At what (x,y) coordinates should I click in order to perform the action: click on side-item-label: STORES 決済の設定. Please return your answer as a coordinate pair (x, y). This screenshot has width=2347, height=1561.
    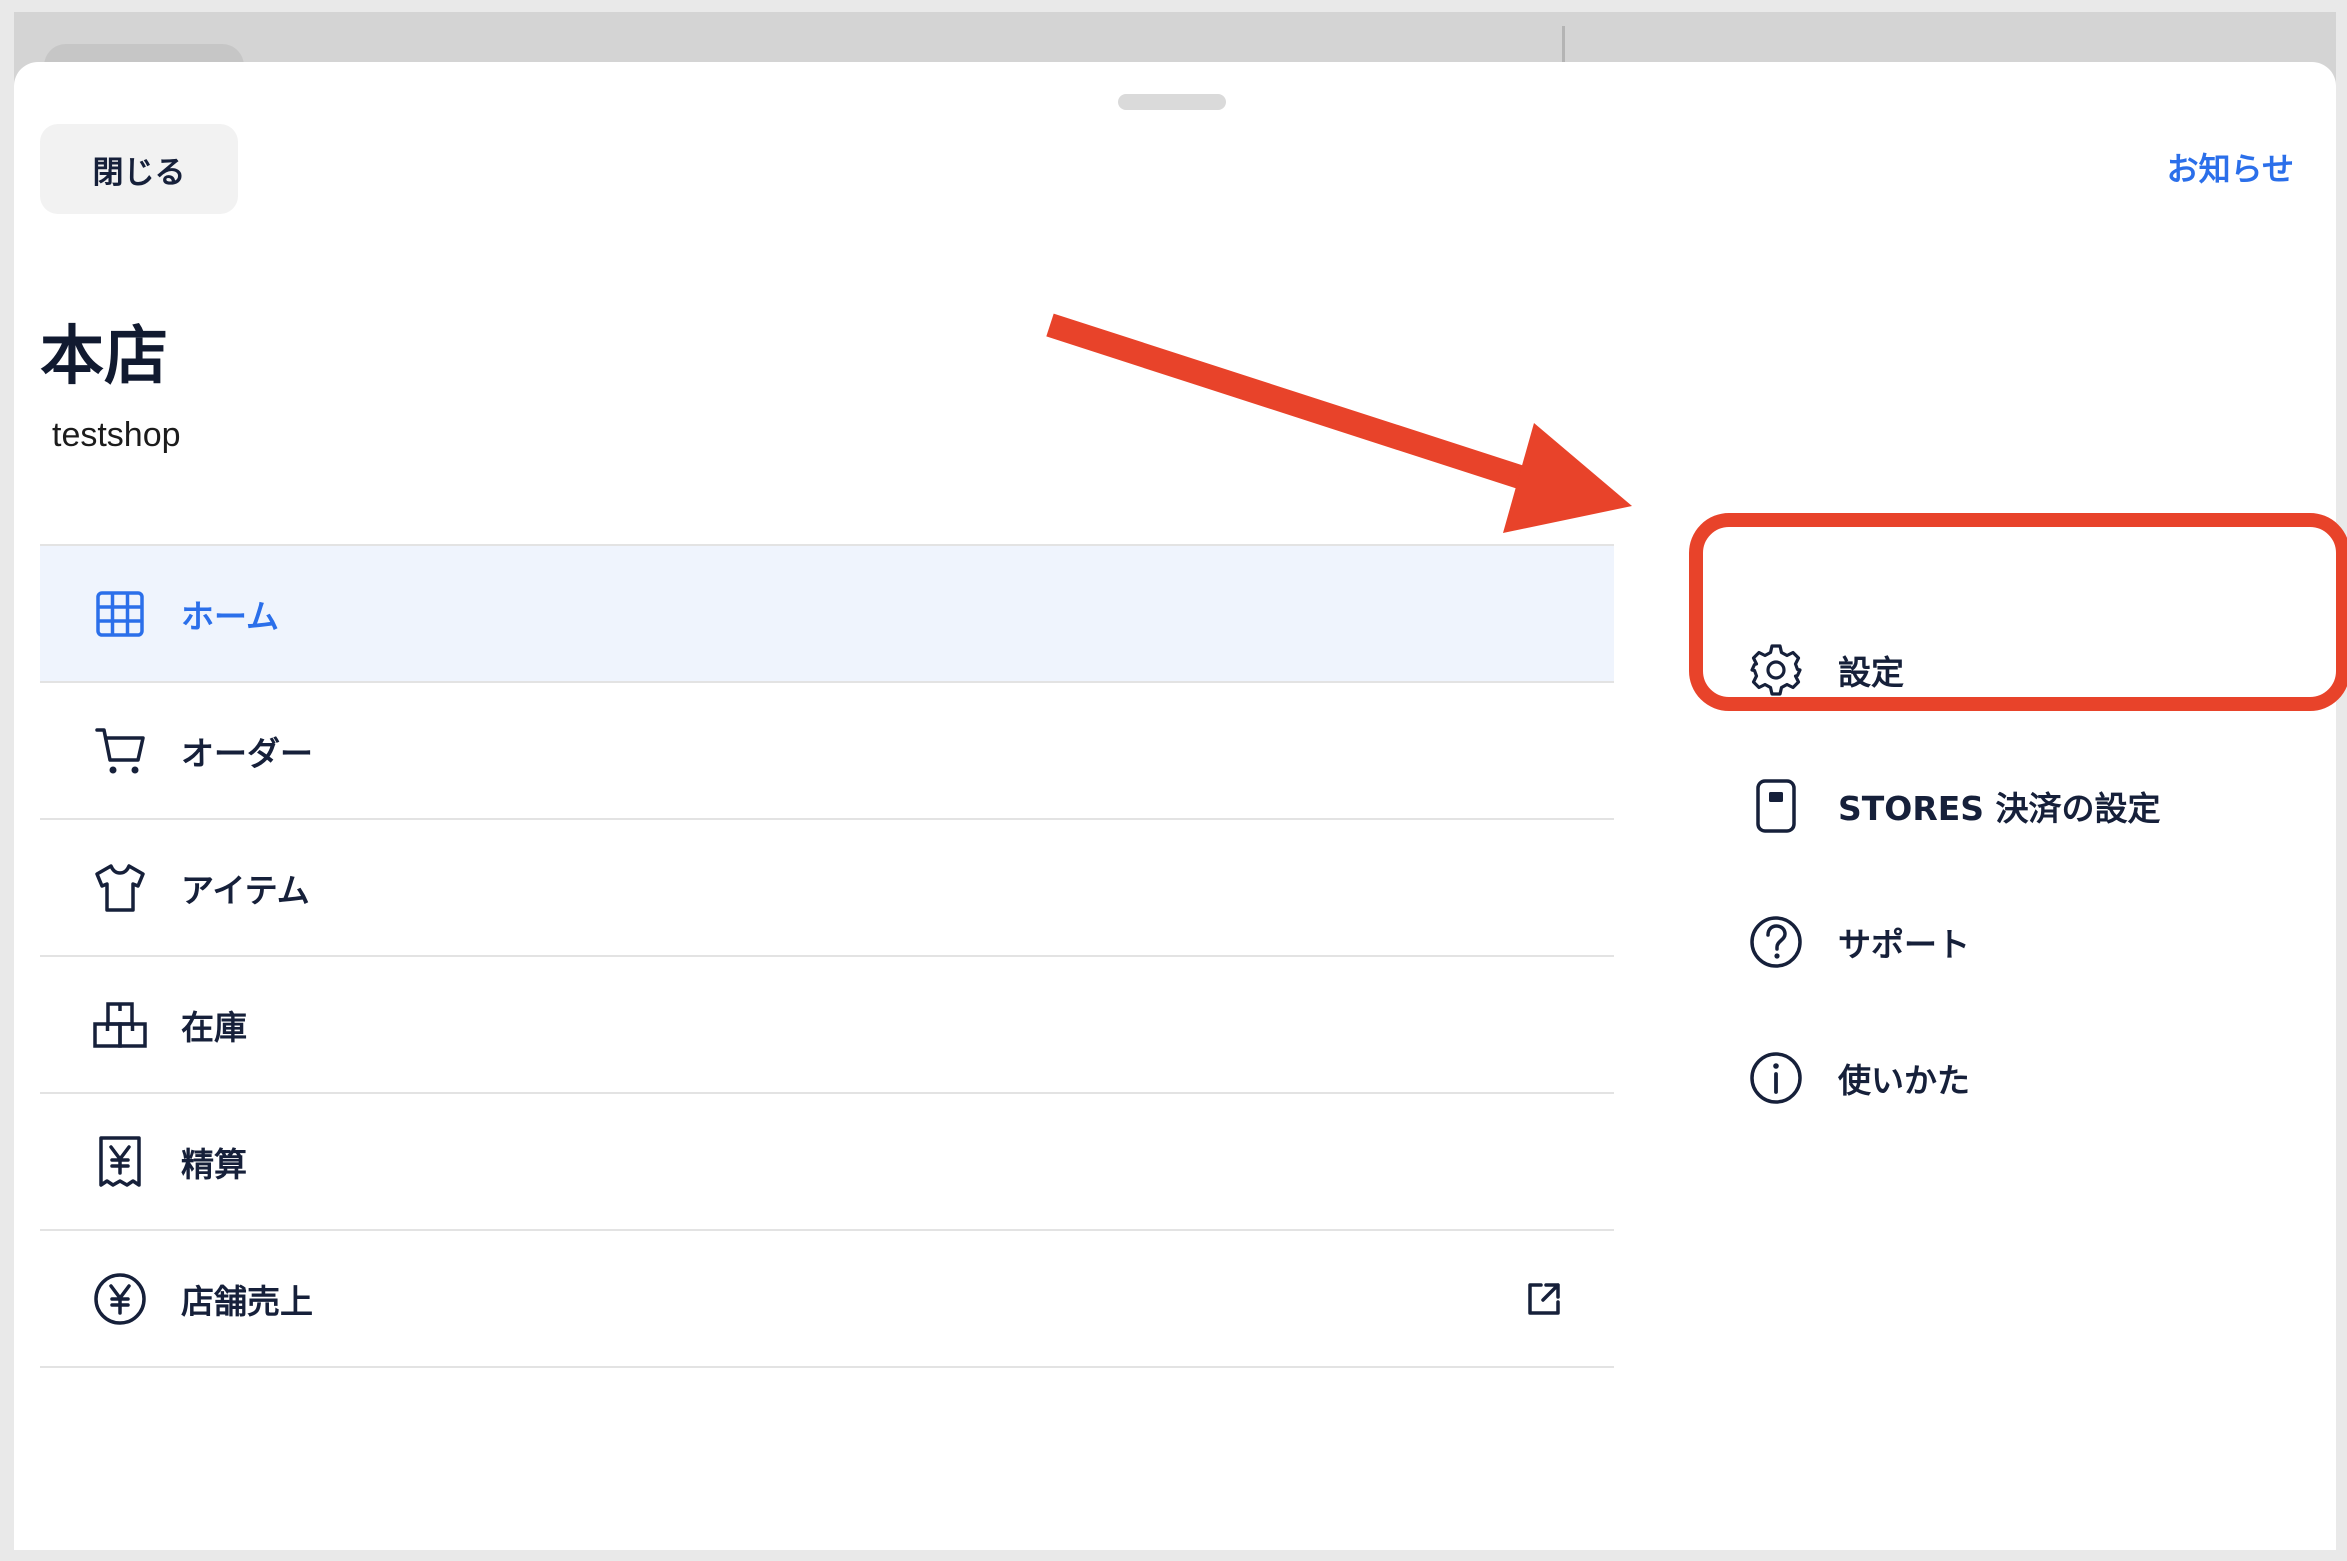
    Looking at the image, I should click on (1999, 808).